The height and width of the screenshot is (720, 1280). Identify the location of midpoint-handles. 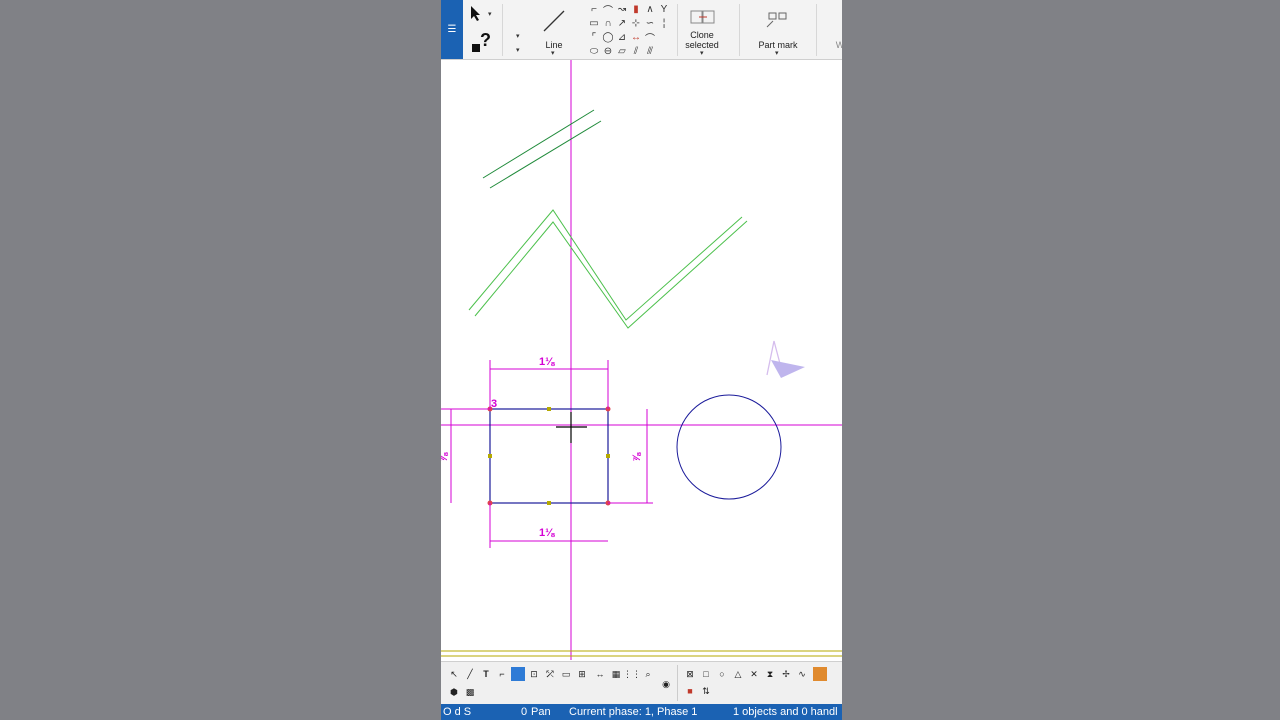
(549, 456).